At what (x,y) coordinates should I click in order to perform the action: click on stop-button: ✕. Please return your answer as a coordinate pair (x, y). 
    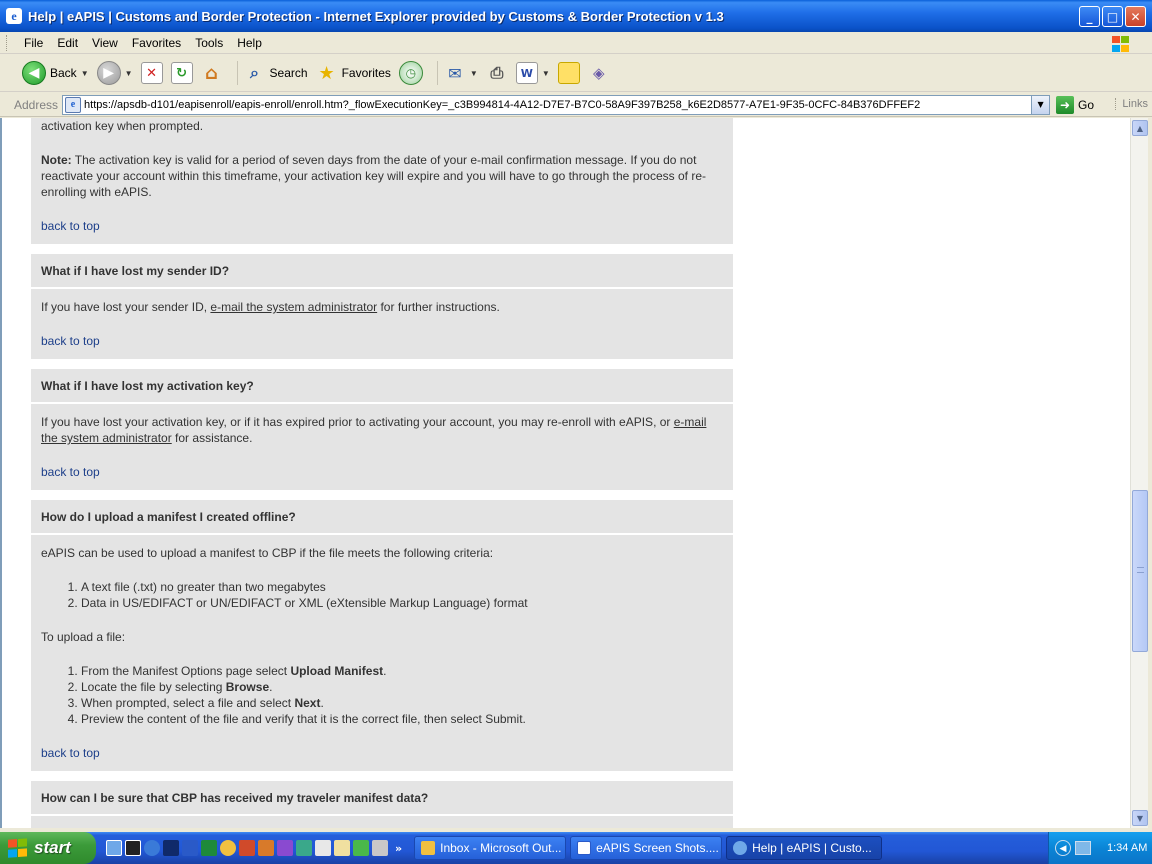
    Looking at the image, I should click on (151, 73).